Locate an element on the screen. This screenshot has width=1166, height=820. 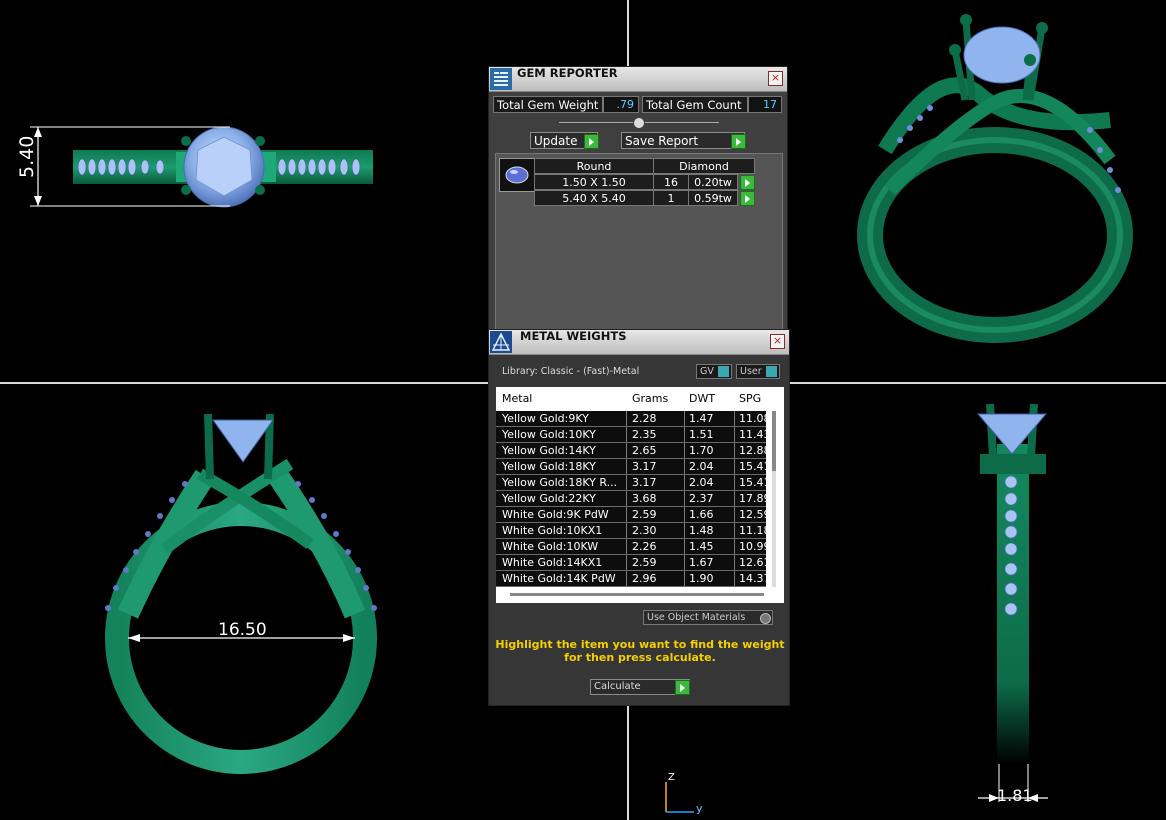
axis-y-label: y is located at coordinates (699, 808).